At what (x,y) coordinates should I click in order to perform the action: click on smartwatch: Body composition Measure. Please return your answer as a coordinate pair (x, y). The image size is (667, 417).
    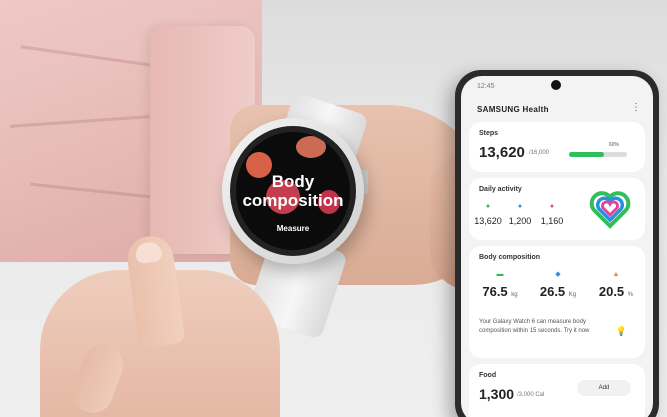
    Looking at the image, I should click on (293, 191).